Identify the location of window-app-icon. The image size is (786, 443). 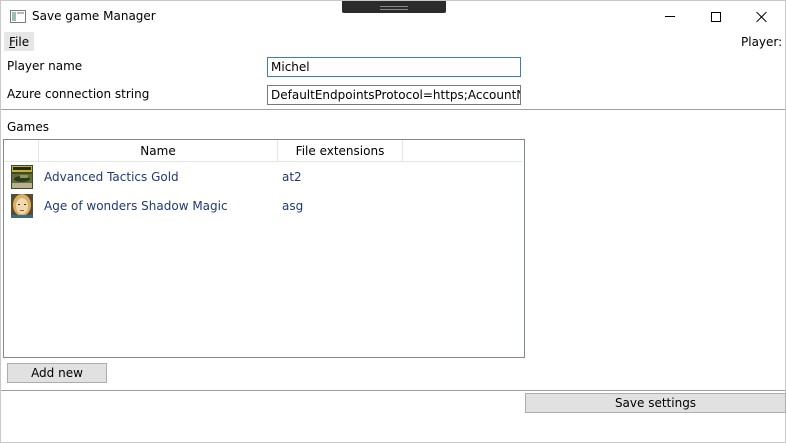
(18, 16).